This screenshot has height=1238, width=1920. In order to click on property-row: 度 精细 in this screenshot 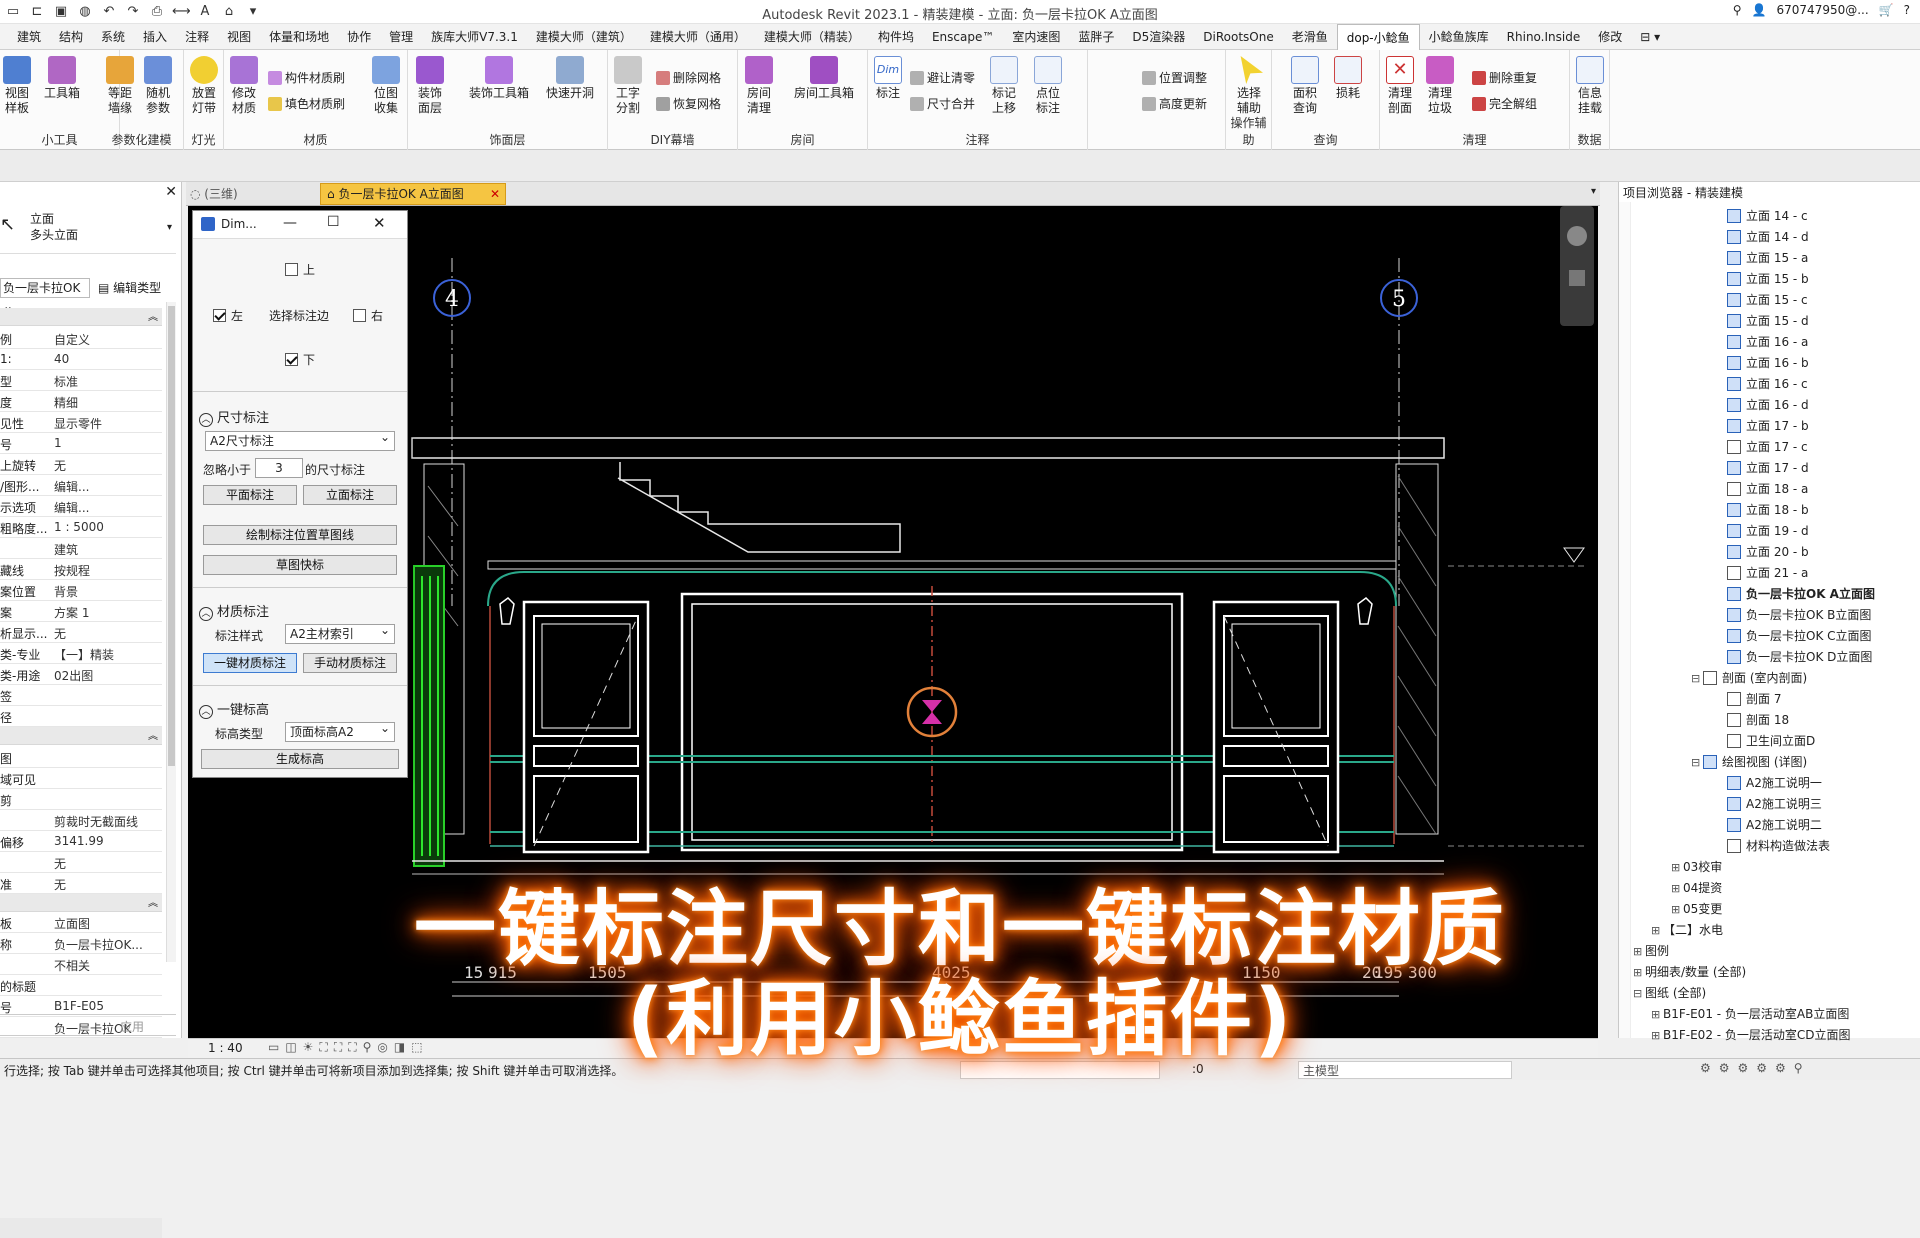, I will do `click(81, 401)`.